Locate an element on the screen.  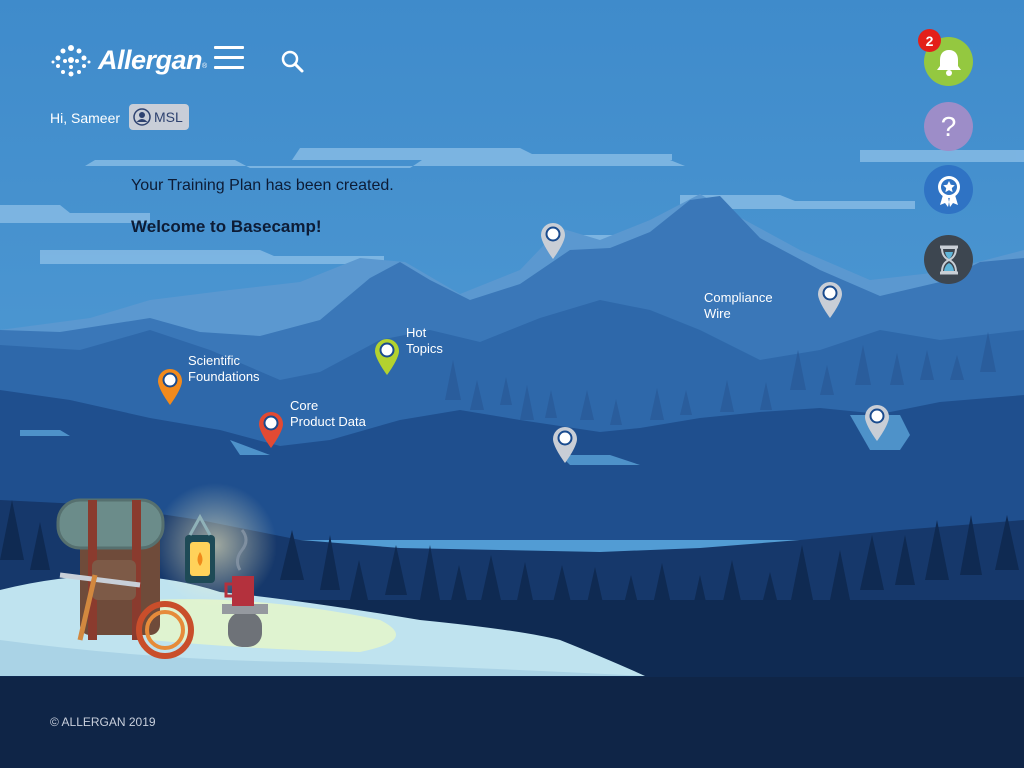
map-pin-core-product-data is located at coordinates (271, 430).